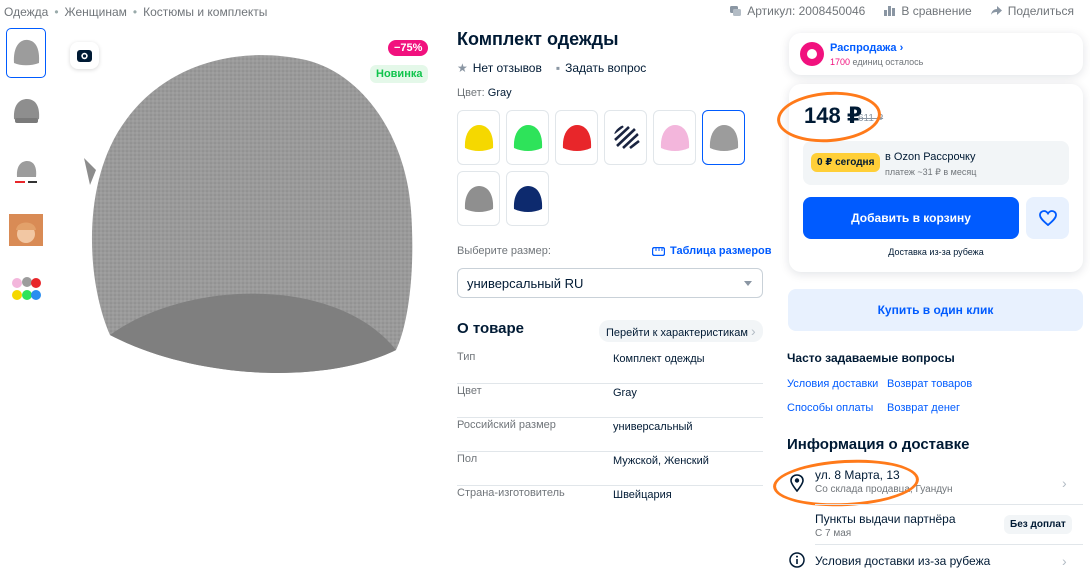 Image resolution: width=1090 pixels, height=583 pixels. I want to click on spec-row: Страна-изготовитель Швейцария, so click(610, 503).